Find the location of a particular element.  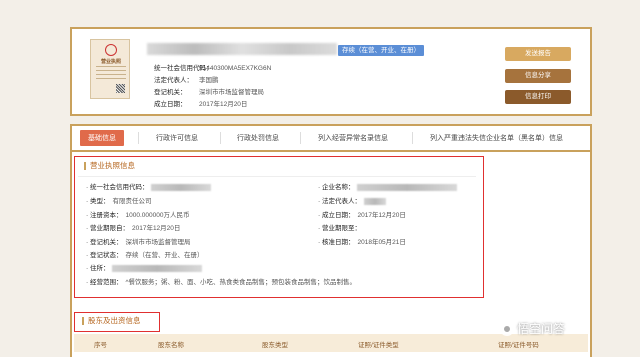

header-legal-rep-label: 法定代表人： is located at coordinates (173, 80).